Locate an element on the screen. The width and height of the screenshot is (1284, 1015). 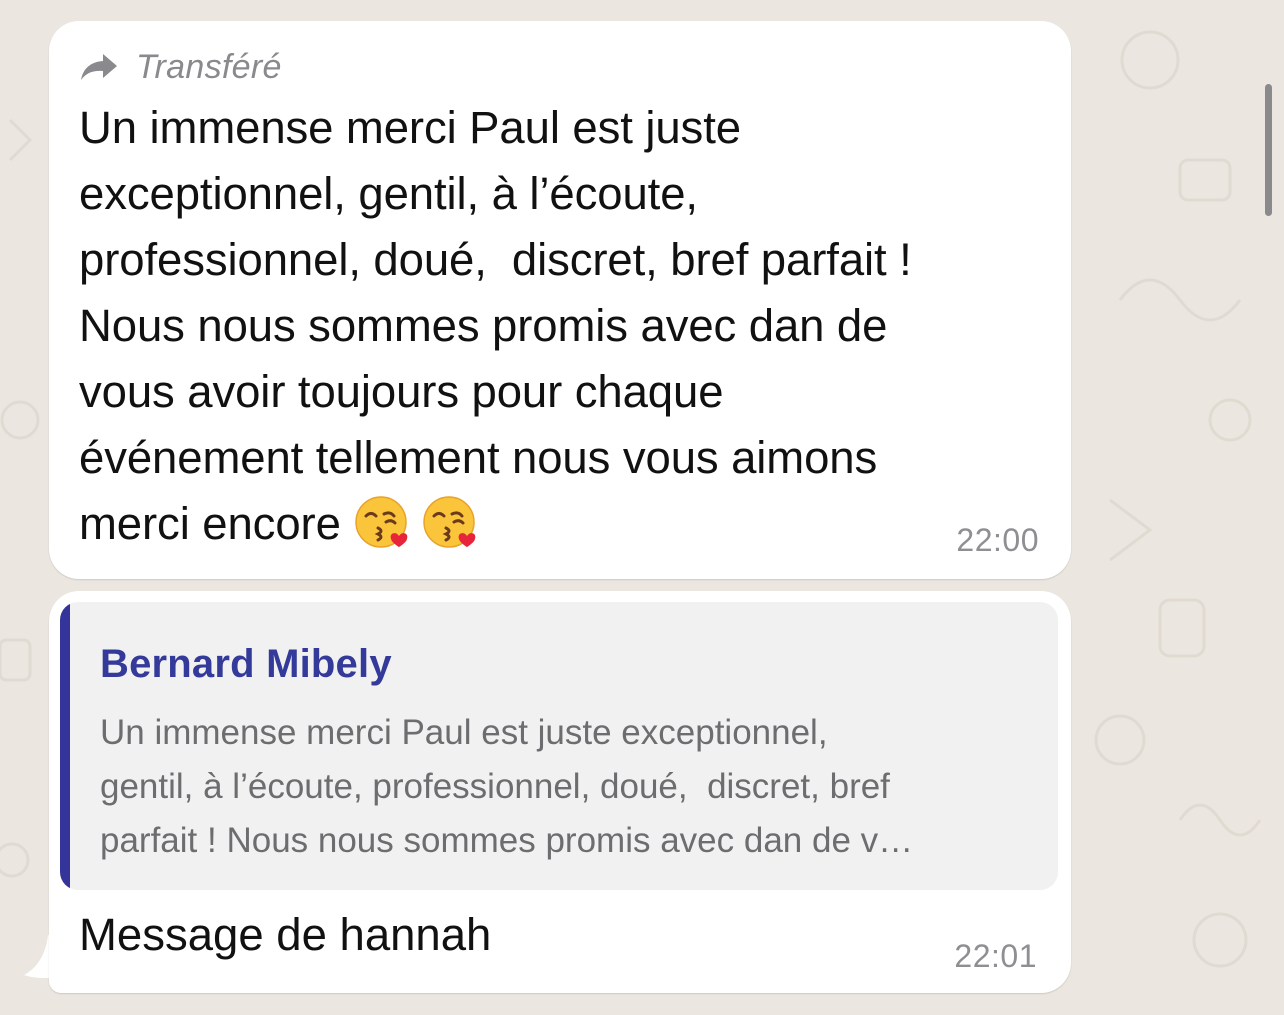
message-text: Message de hannah is located at coordinates (285, 934).